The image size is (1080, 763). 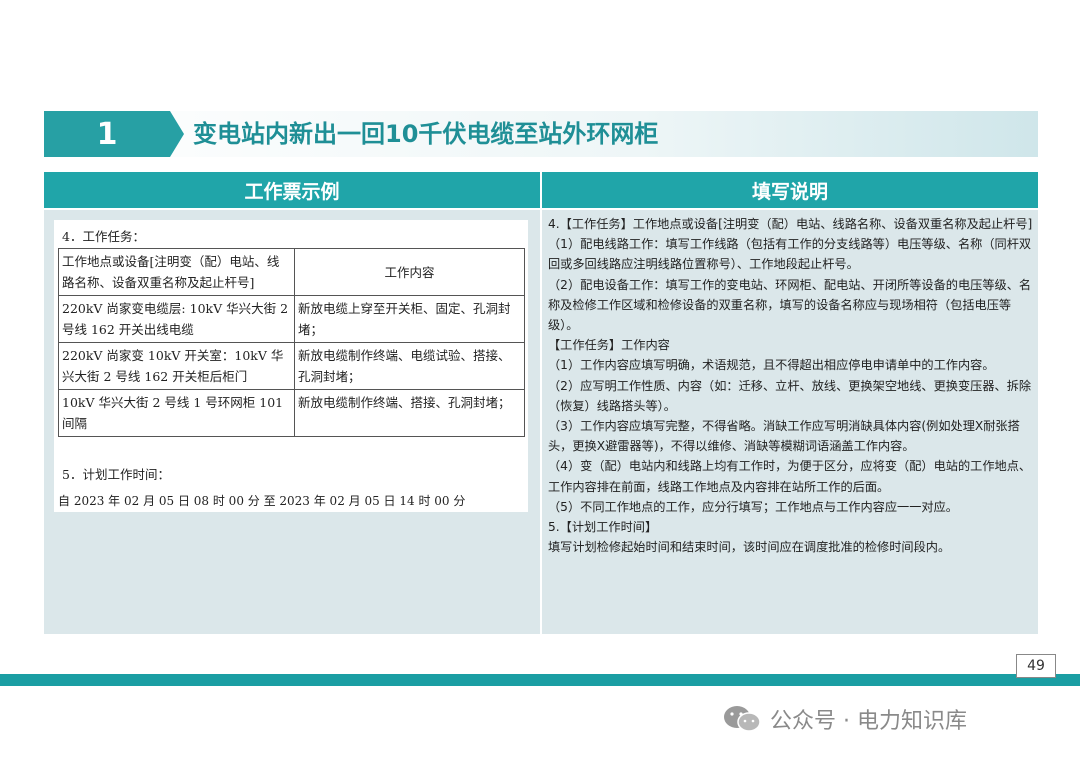 I want to click on row-content: 新放电缆上穿至开关柜、固定、孔洞封堵；, so click(x=409, y=319).